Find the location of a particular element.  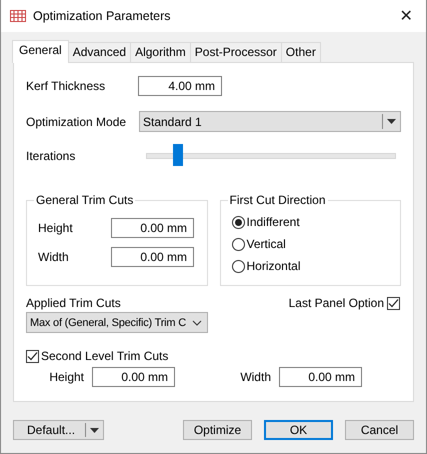

checkbox-label: Second Level Trim Cuts is located at coordinates (104, 356).